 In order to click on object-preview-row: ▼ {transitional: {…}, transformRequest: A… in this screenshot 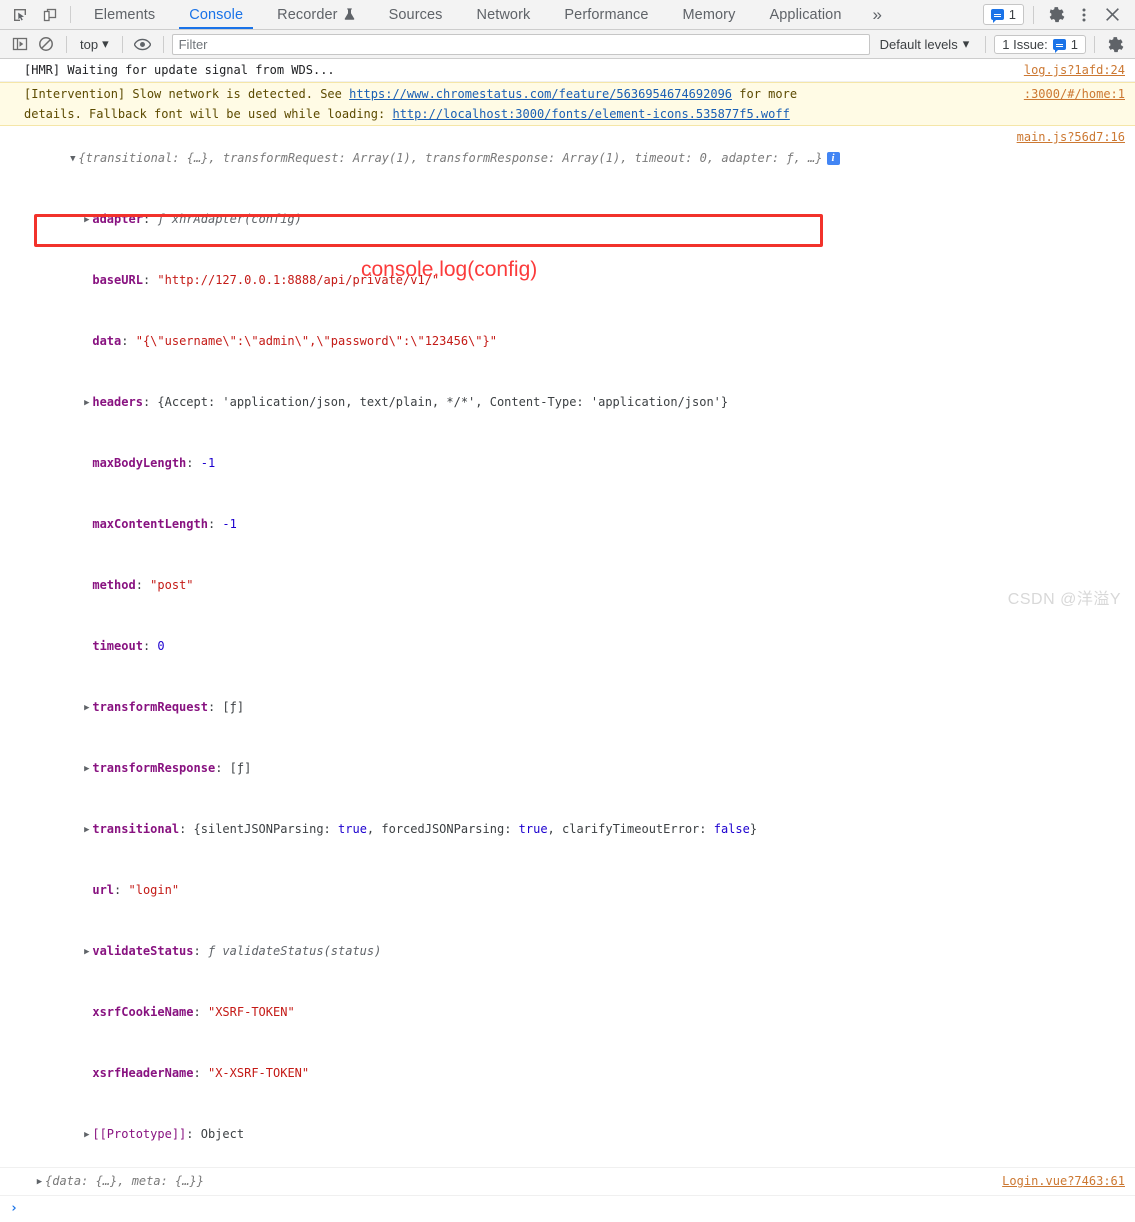, I will do `click(574, 158)`.